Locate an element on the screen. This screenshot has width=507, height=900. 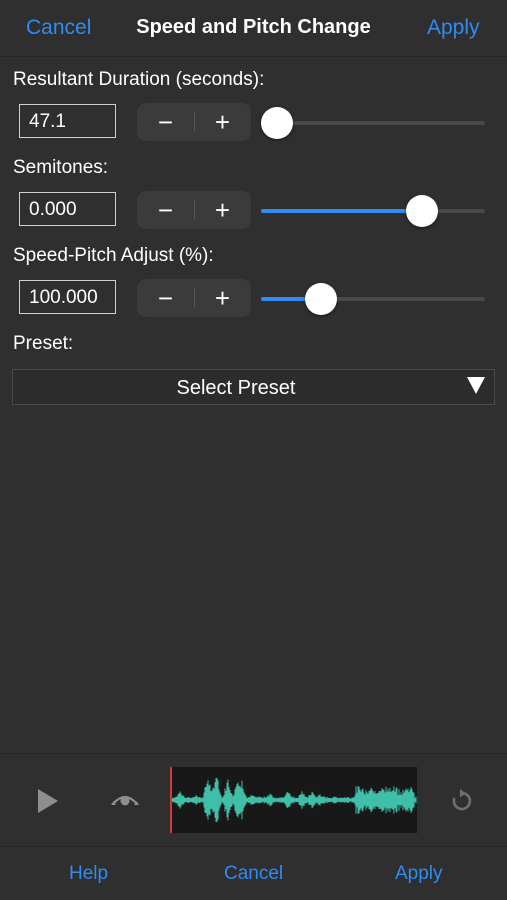
reset-icon is located at coordinates (462, 801).